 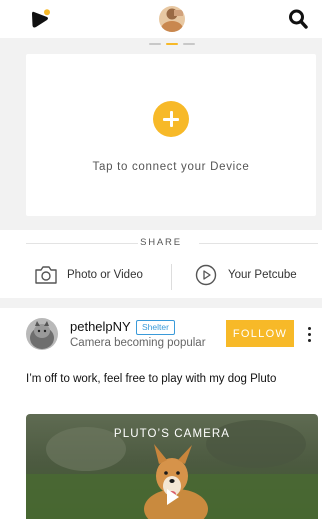 What do you see at coordinates (171, 277) in the screenshot?
I see `share-divider` at bounding box center [171, 277].